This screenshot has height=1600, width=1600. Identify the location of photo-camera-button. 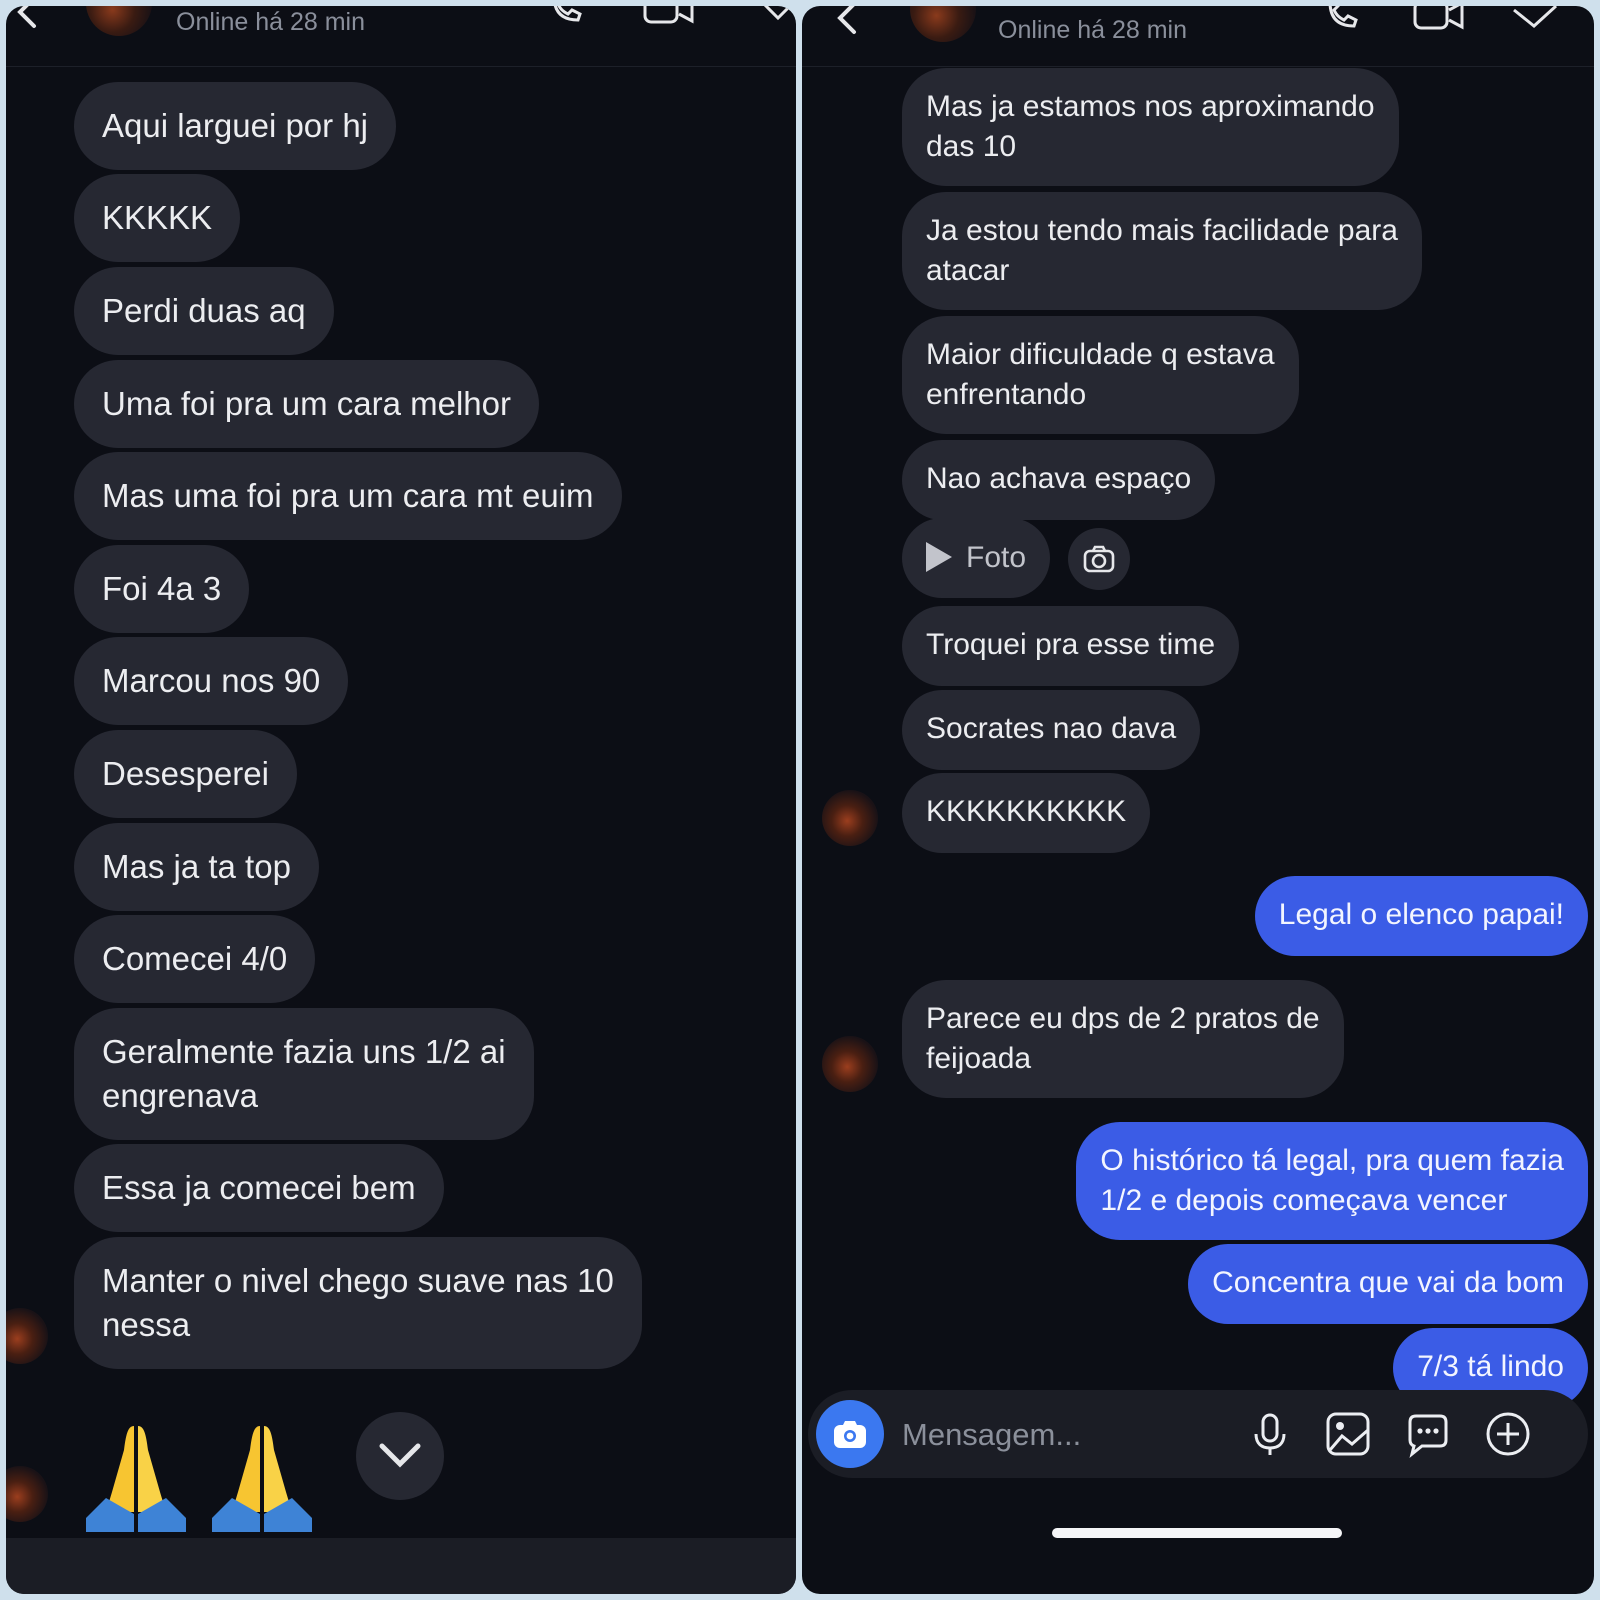
(1099, 559).